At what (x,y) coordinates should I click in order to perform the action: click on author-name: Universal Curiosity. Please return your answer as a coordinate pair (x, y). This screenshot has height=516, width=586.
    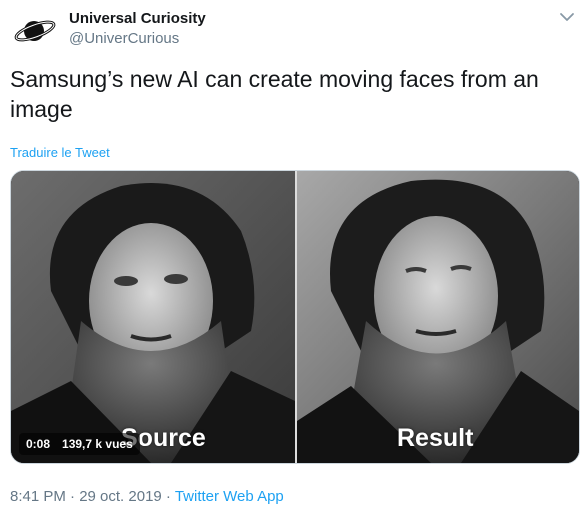
    Looking at the image, I should click on (137, 18).